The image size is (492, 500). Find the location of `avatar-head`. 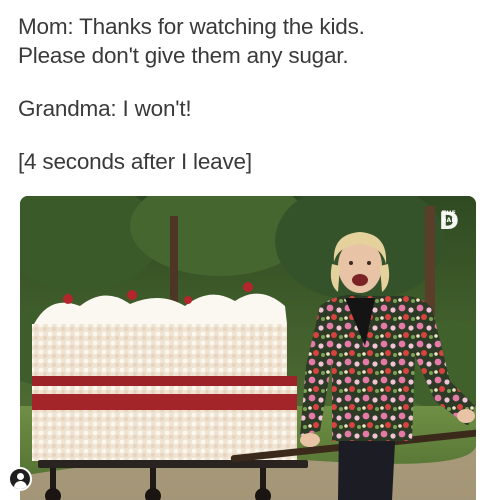

avatar-head is located at coordinates (20, 476).